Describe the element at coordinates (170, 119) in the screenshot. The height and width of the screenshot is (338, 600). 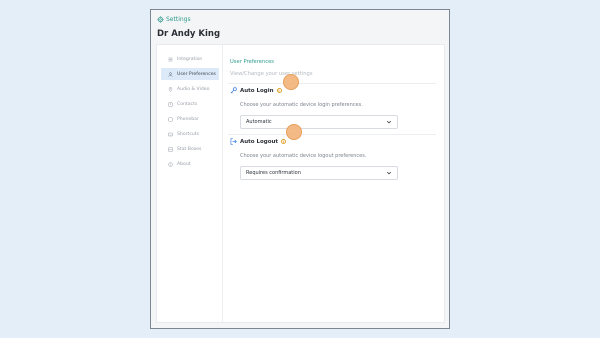
I see `phone-icon` at that location.